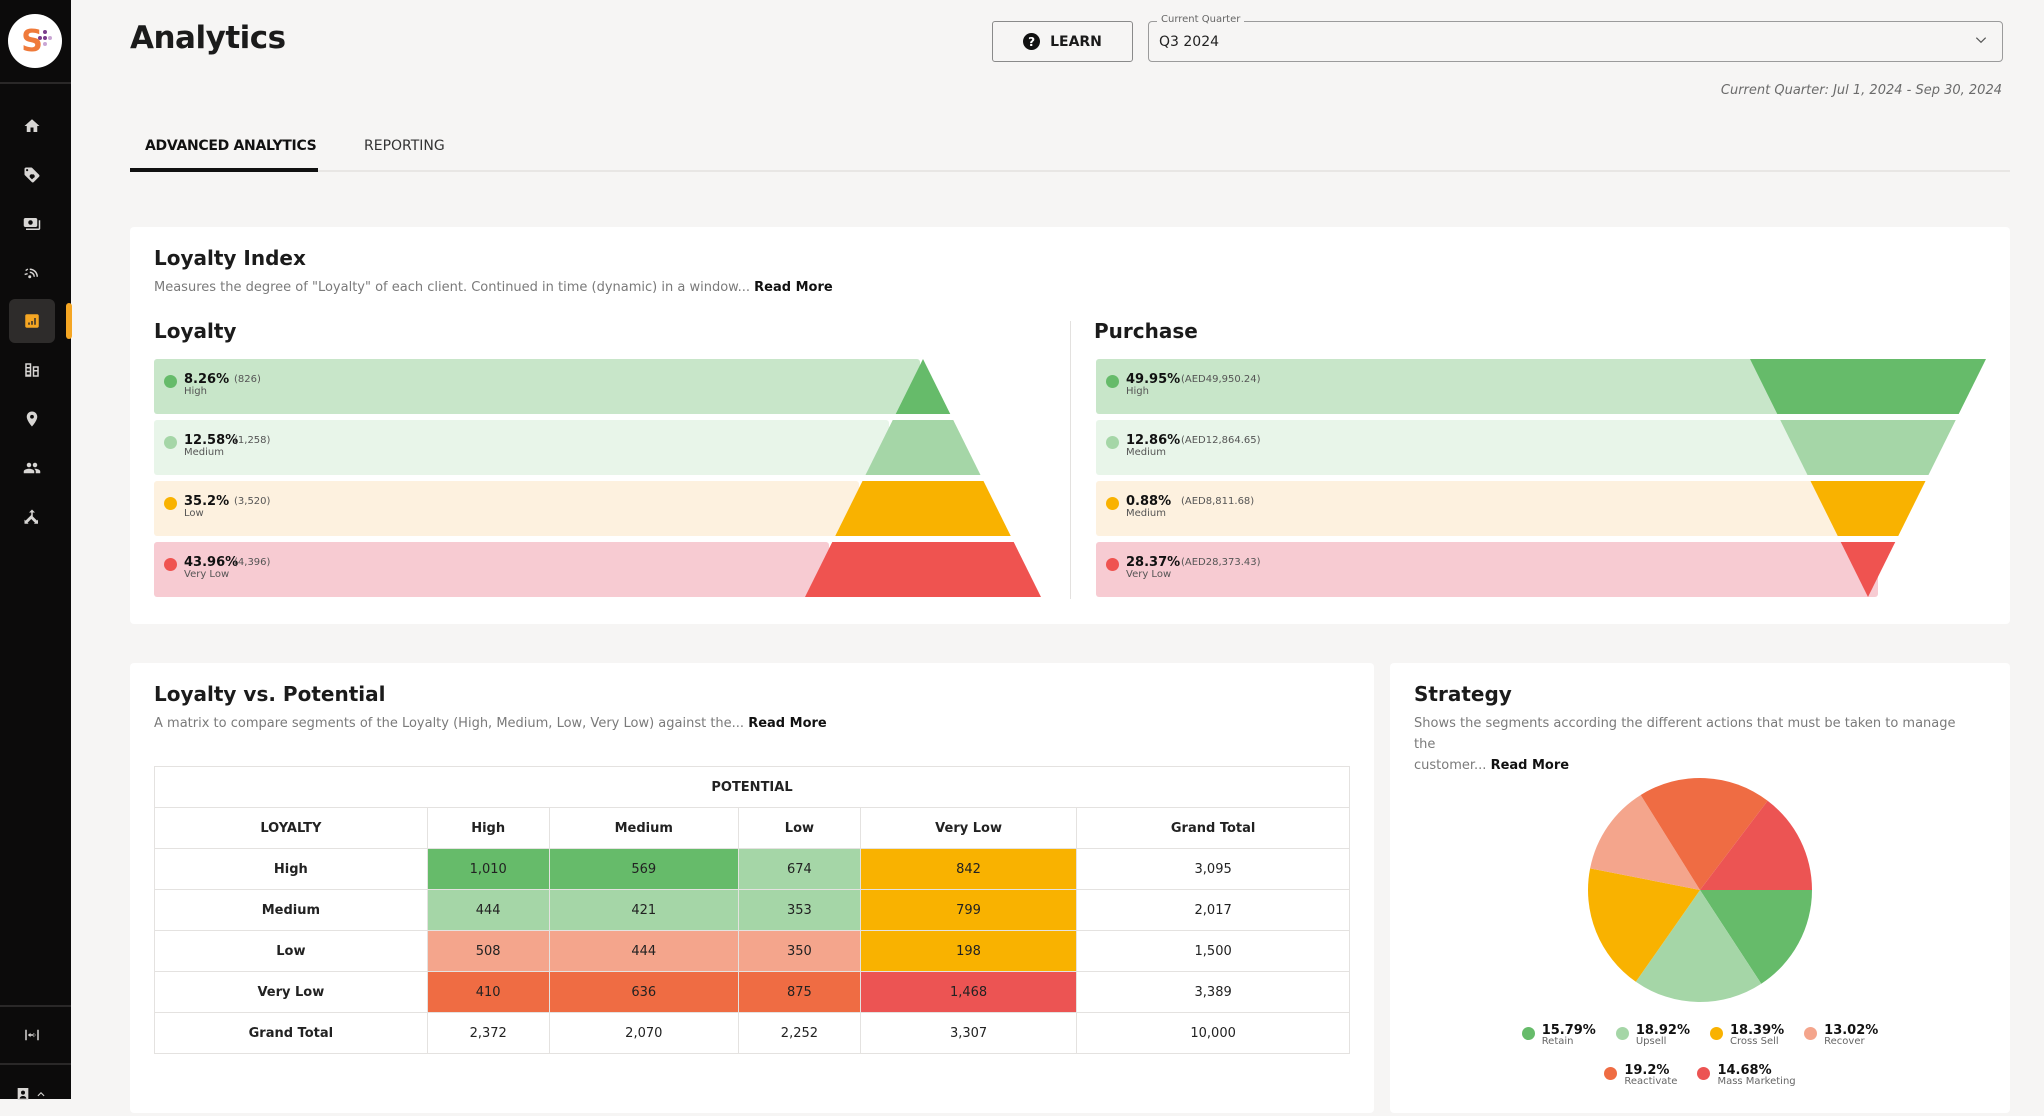  I want to click on table-row: High 1,010 569 674 842 3,095, so click(752, 869).